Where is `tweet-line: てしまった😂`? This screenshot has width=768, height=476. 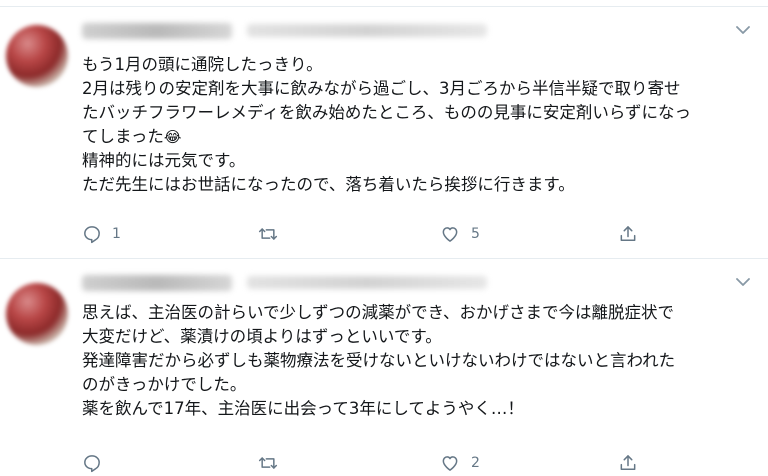
tweet-line: てしまった😂 is located at coordinates (420, 137).